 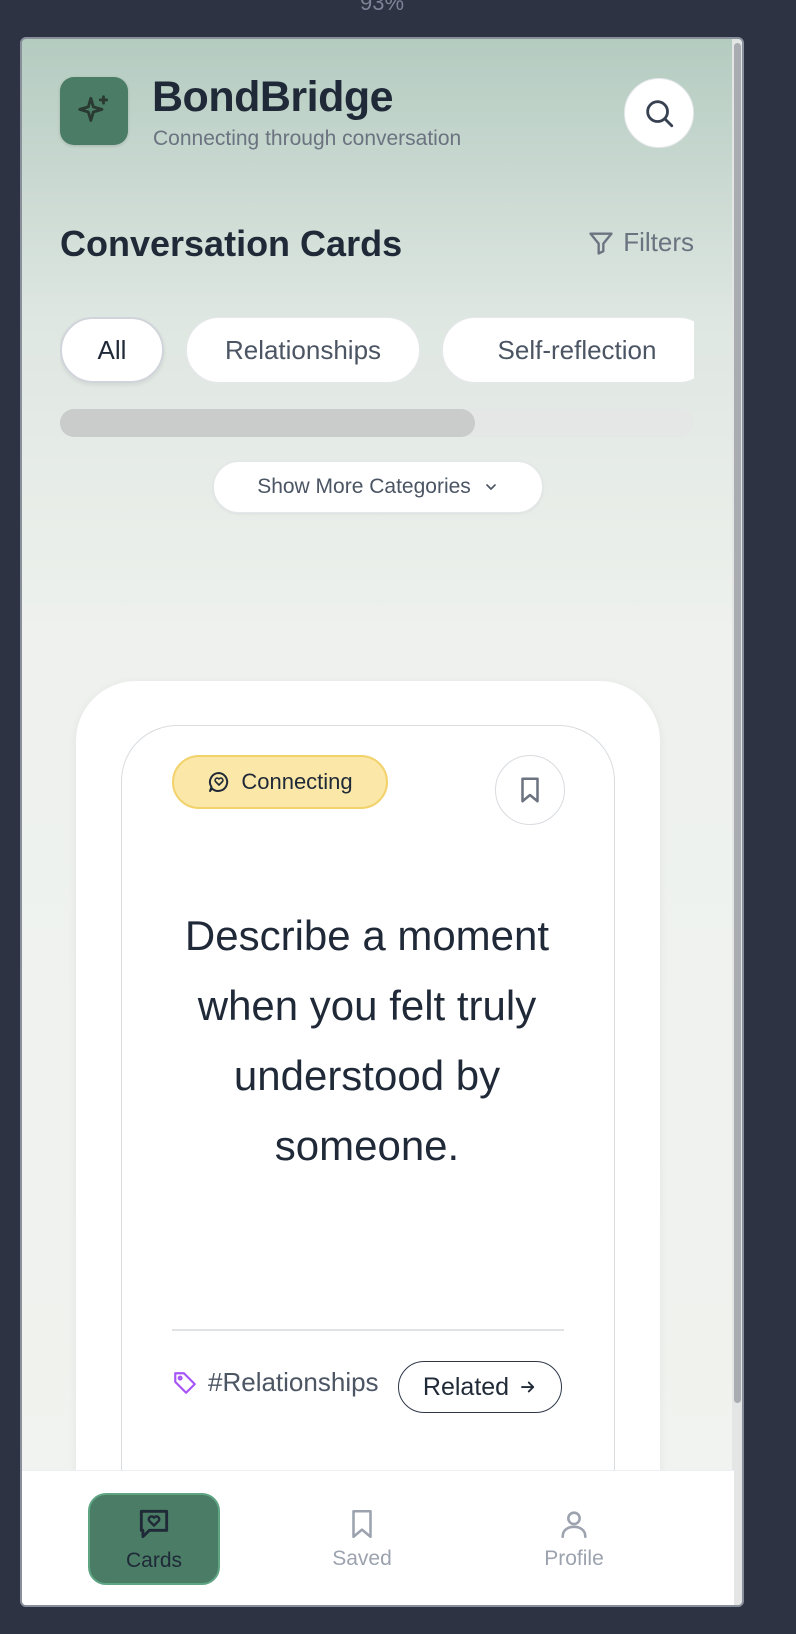 What do you see at coordinates (273, 97) in the screenshot?
I see `app-name: BondBridge` at bounding box center [273, 97].